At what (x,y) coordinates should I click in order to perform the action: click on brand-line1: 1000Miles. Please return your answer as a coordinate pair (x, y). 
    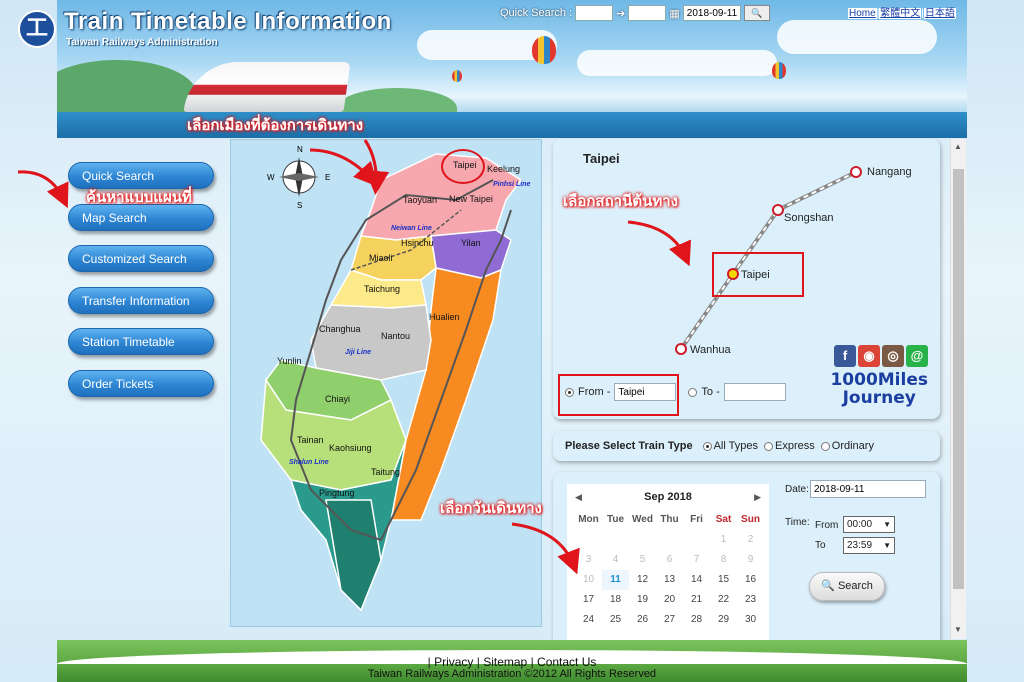
    Looking at the image, I should click on (879, 380).